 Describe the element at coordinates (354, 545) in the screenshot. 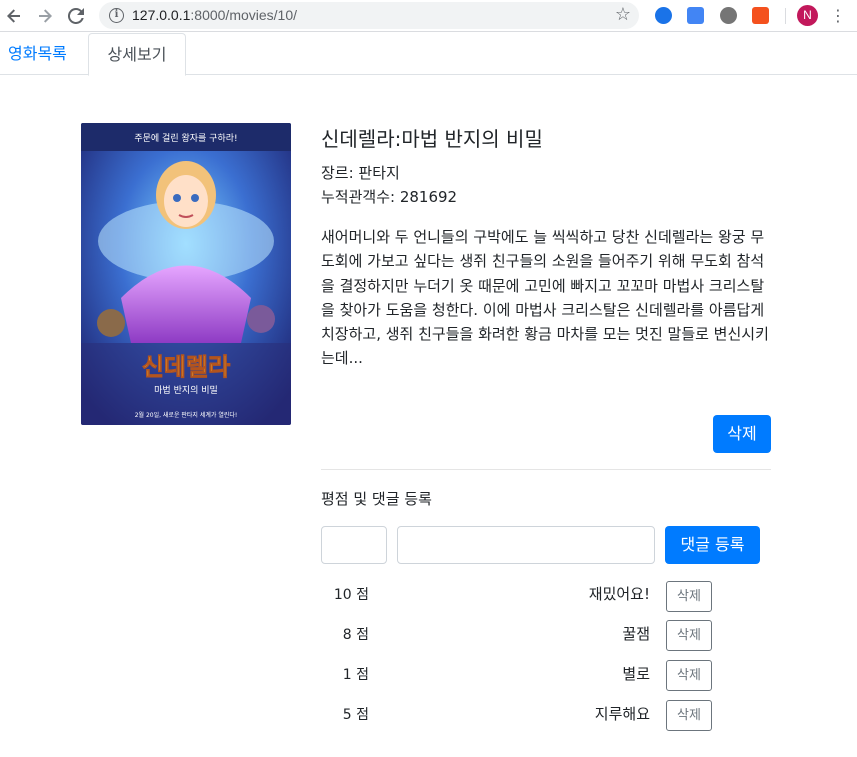

I see `score-input` at that location.